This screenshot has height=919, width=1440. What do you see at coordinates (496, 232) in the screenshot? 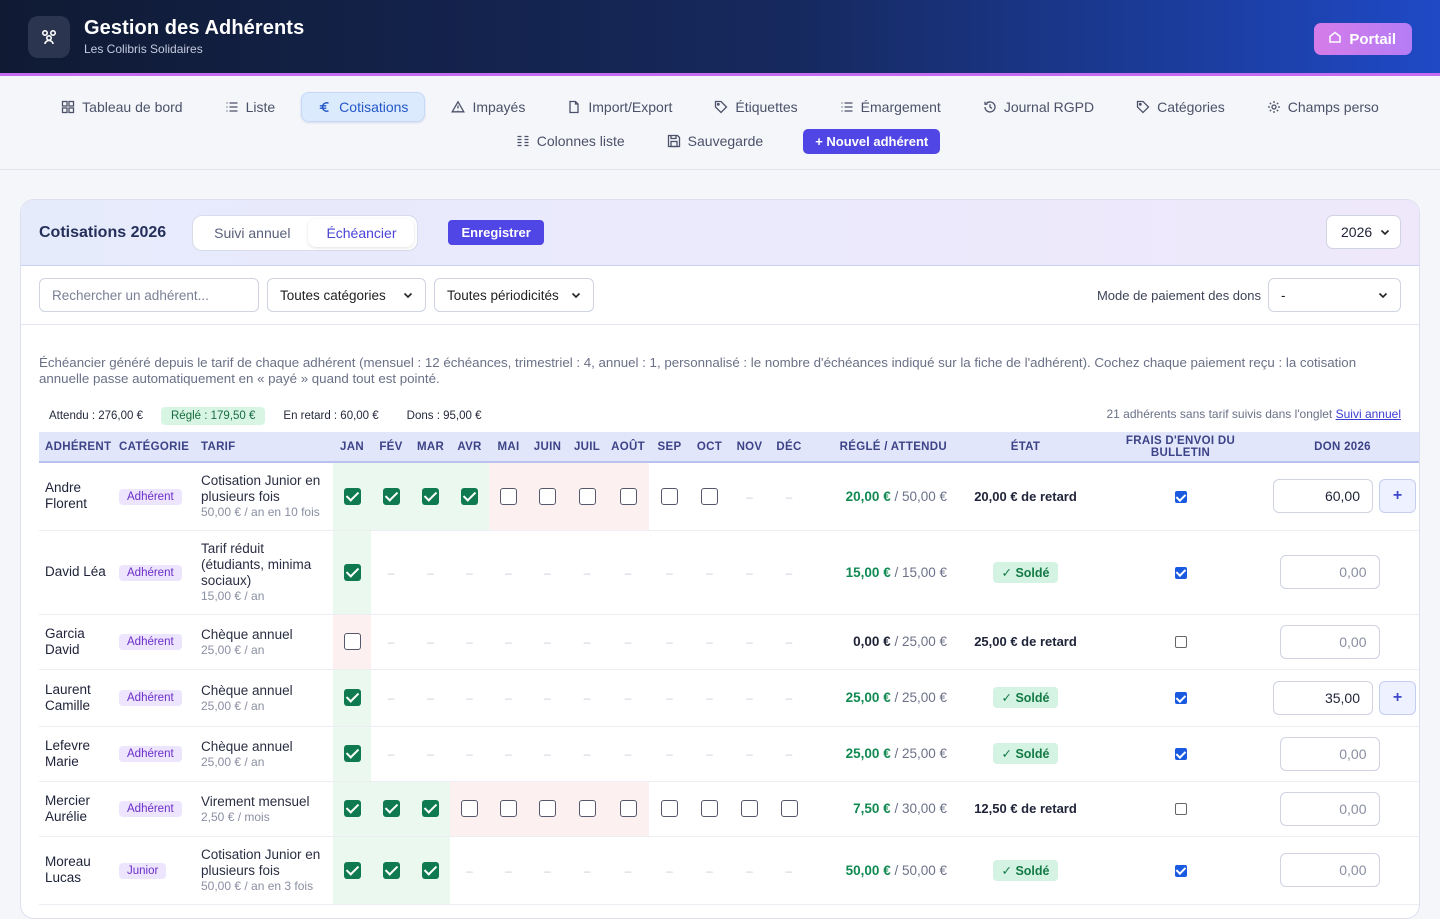
I see `save-button: Enregistrer` at bounding box center [496, 232].